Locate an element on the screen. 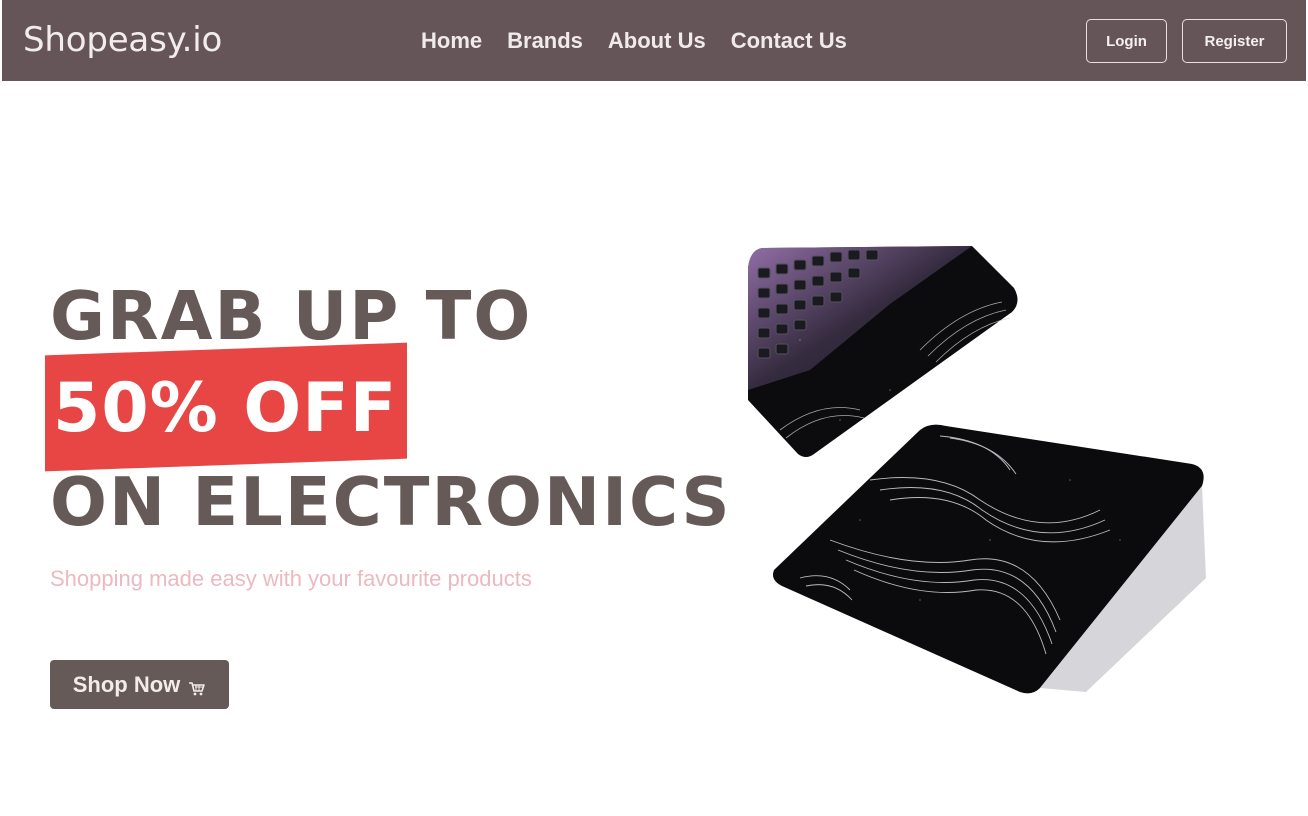 The image size is (1308, 816). cart-icon is located at coordinates (197, 686).